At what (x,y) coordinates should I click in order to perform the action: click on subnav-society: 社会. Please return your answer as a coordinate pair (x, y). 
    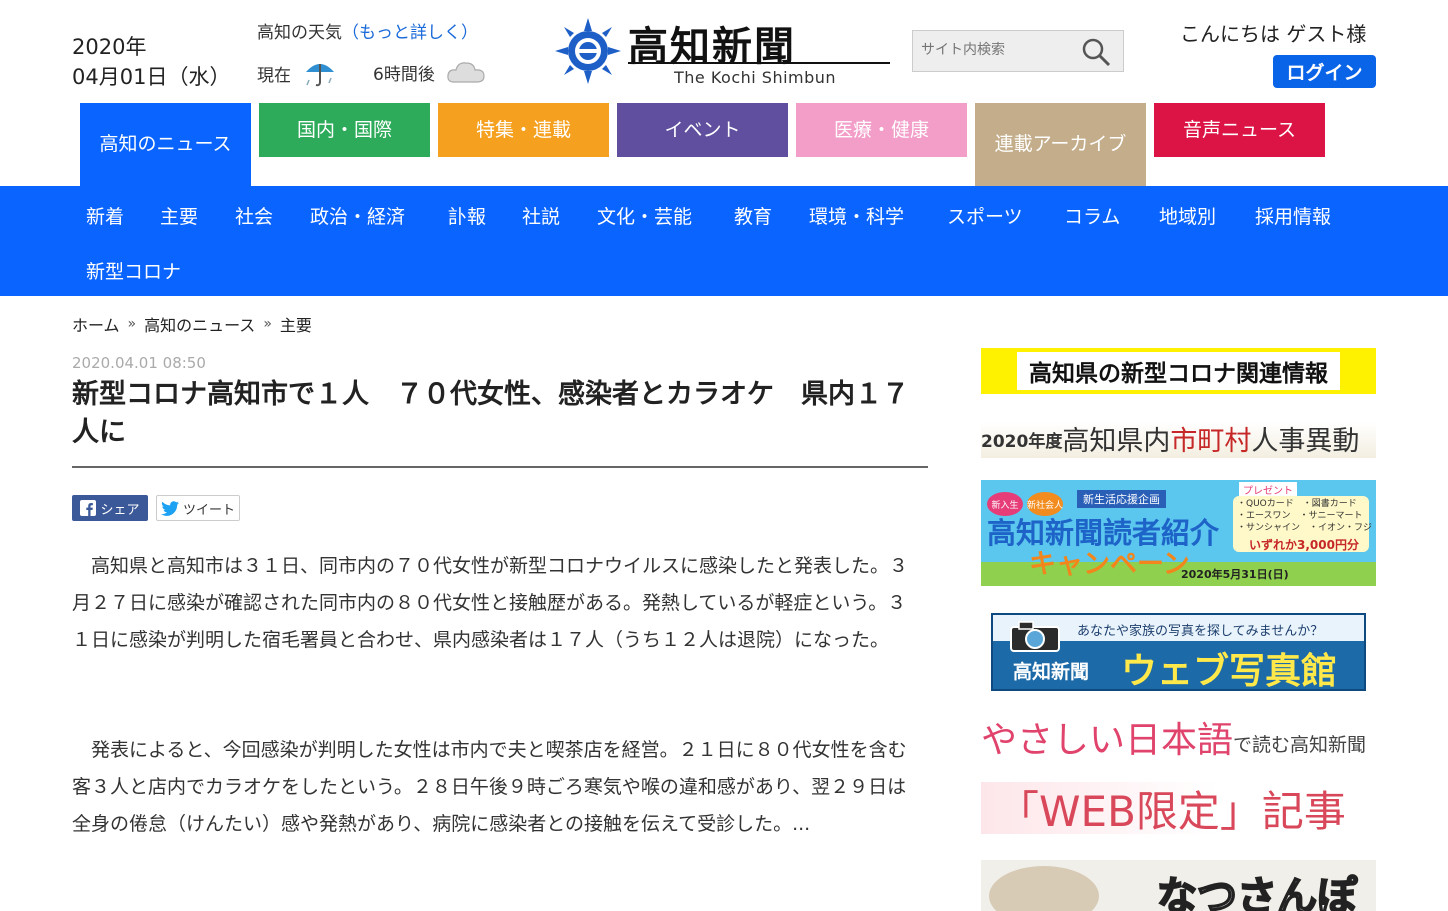
    Looking at the image, I should click on (254, 215).